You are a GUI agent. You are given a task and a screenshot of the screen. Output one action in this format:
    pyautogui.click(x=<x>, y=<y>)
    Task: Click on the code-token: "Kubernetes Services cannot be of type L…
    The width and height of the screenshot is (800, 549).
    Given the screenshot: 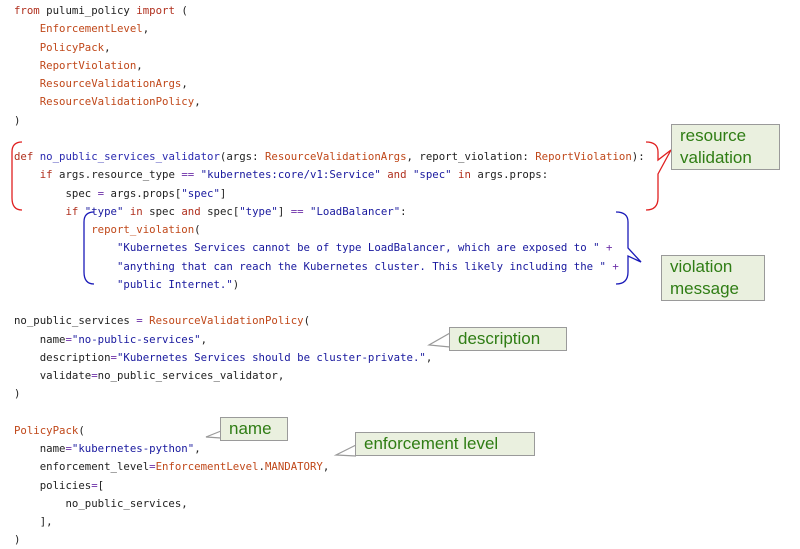 What is the action you would take?
    pyautogui.click(x=358, y=248)
    